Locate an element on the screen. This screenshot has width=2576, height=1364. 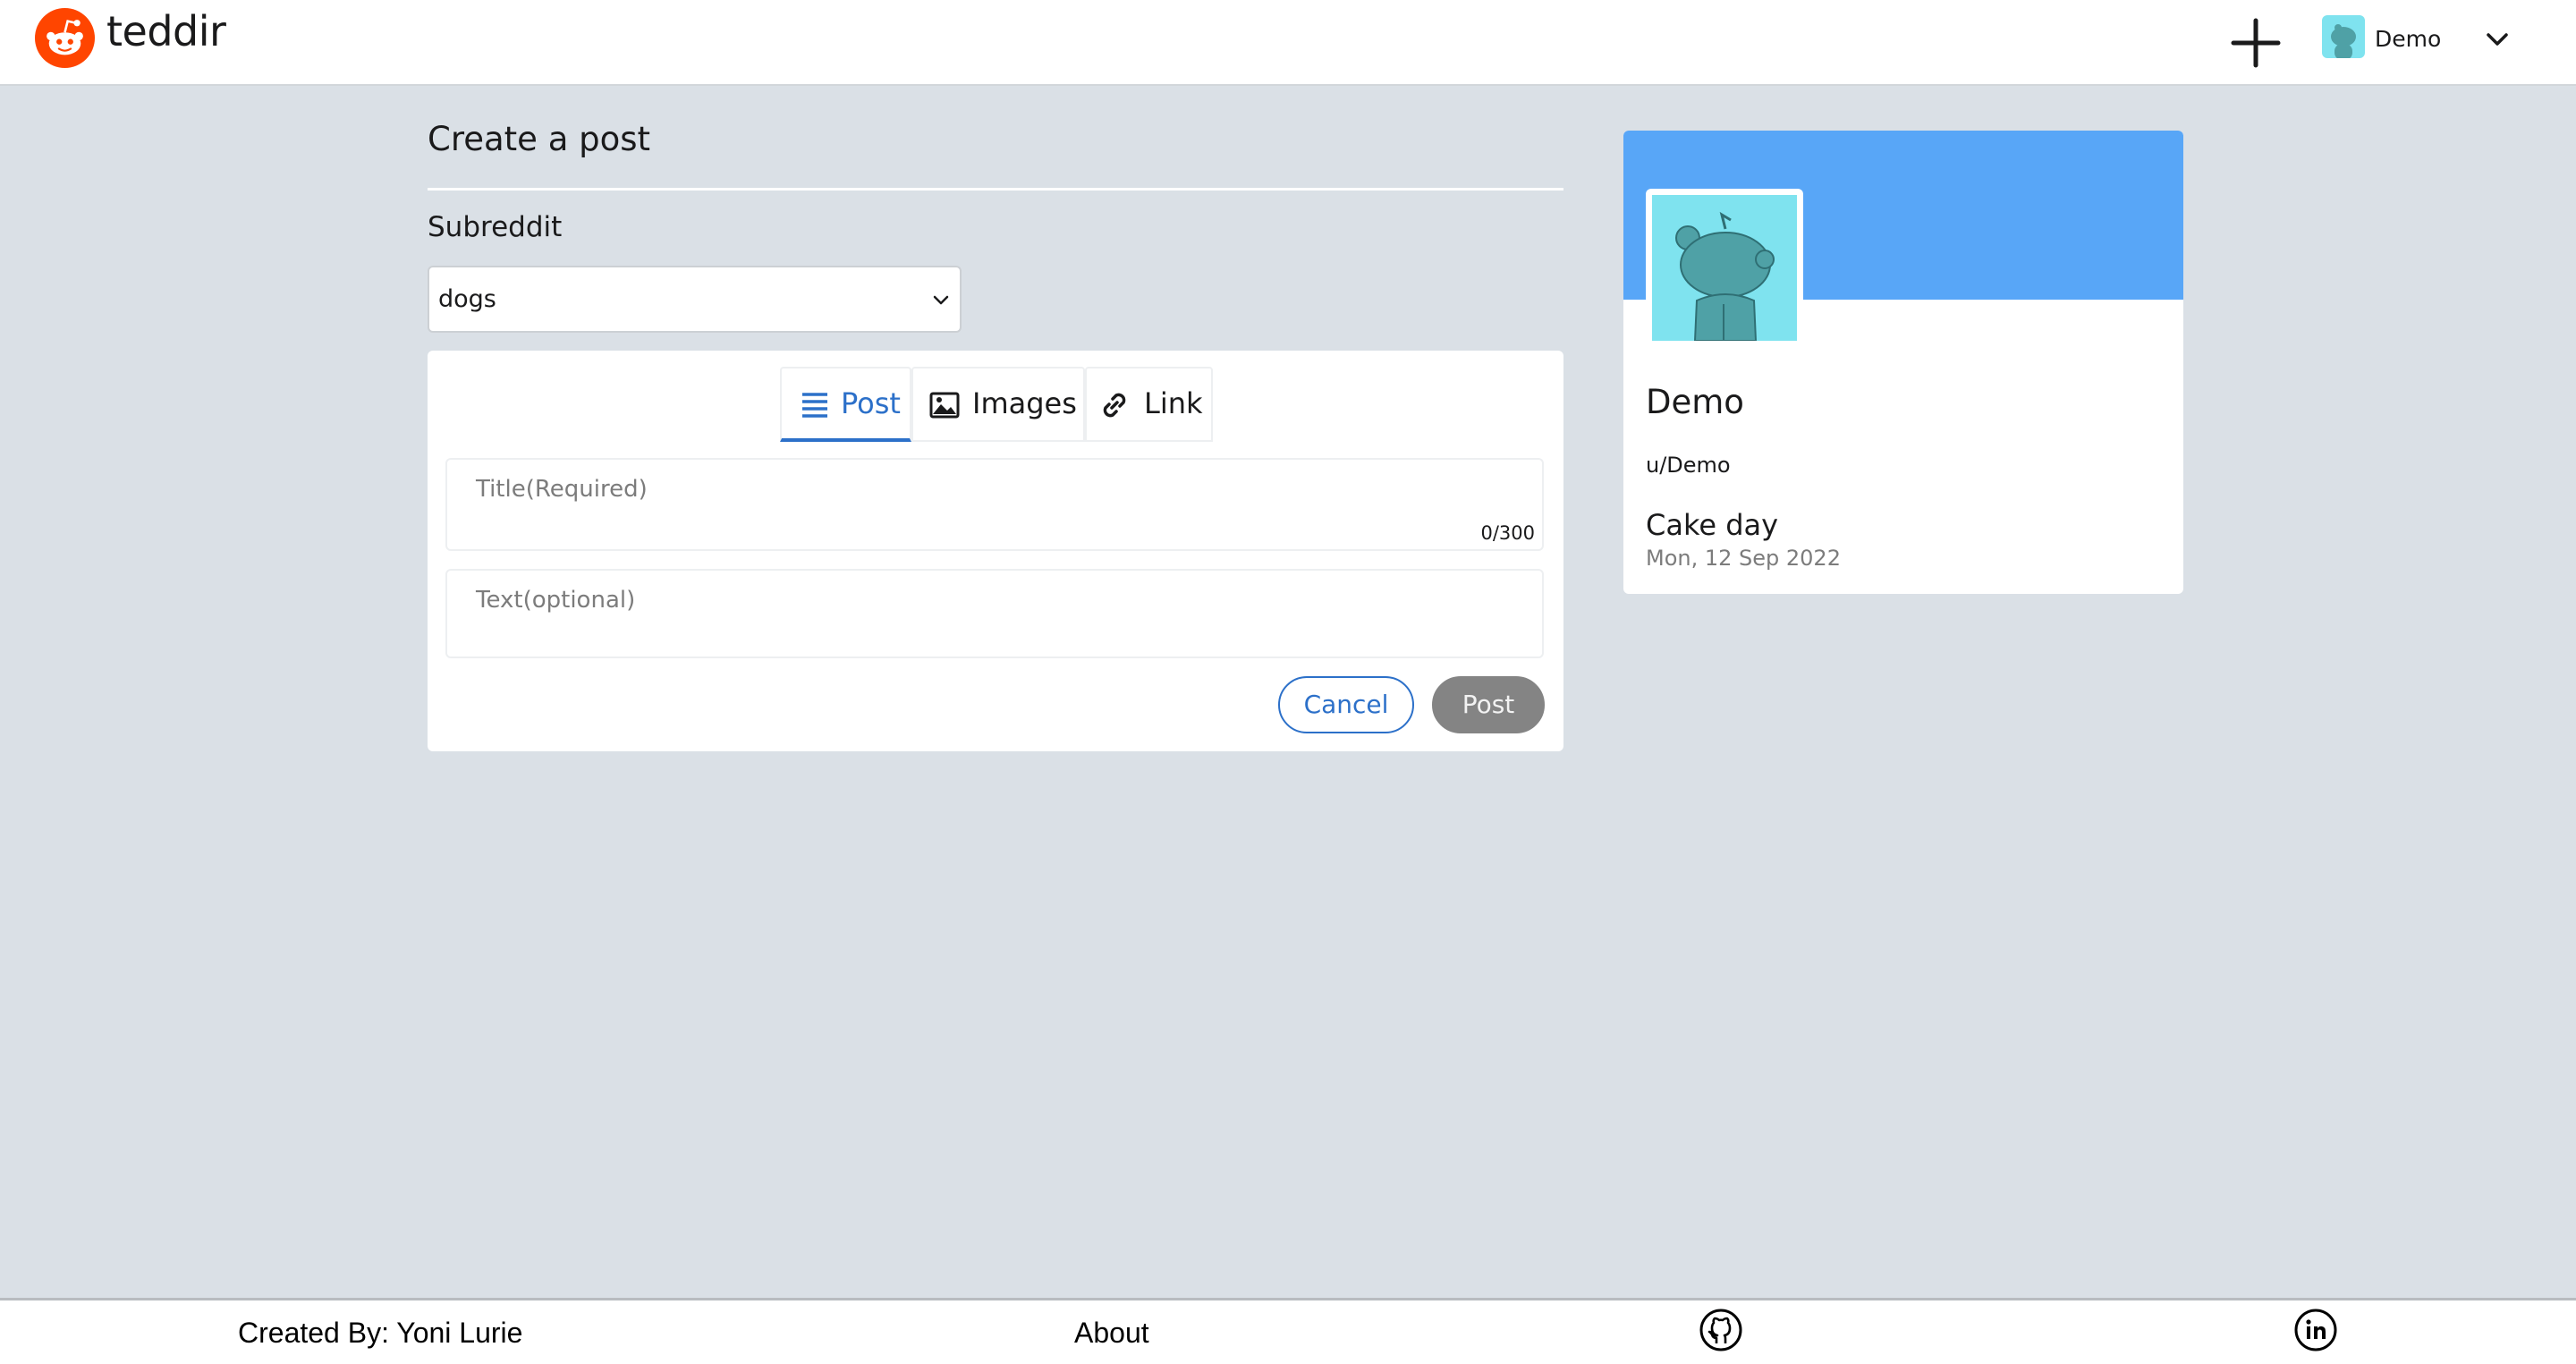
text-input: Text(optional) is located at coordinates (994, 613).